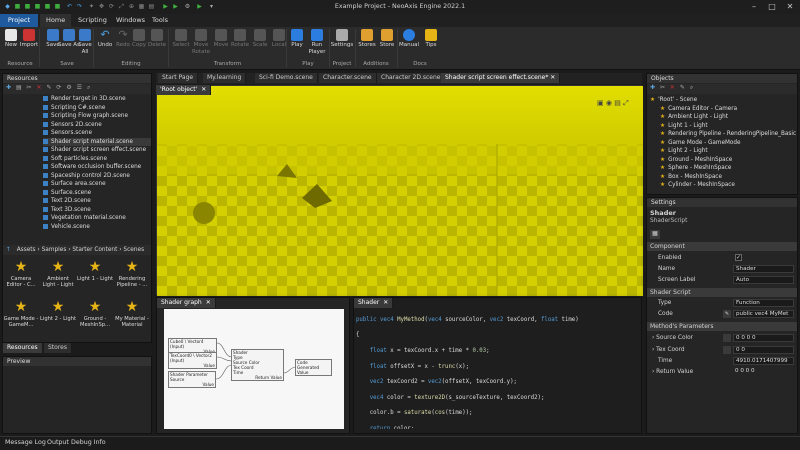 The image size is (800, 450). I want to click on rotate-button: Rotate, so click(240, 39).